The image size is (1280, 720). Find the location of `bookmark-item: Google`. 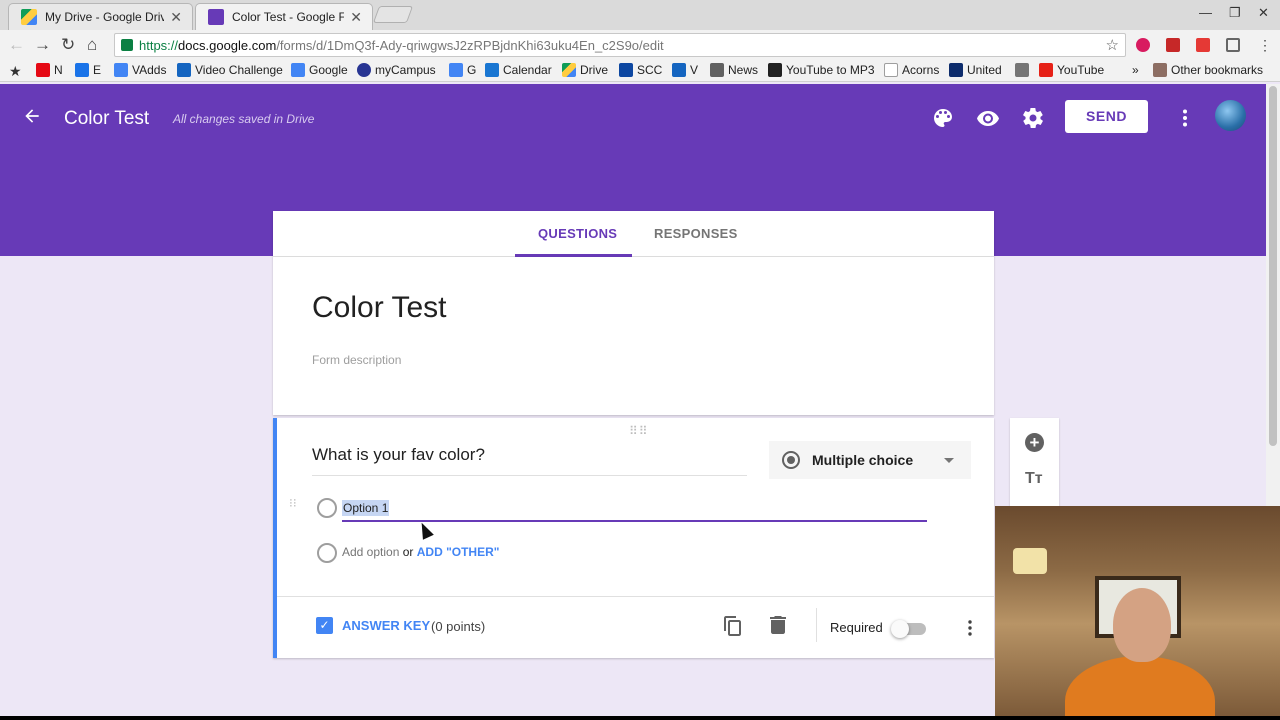

bookmark-item: Google is located at coordinates (319, 70).